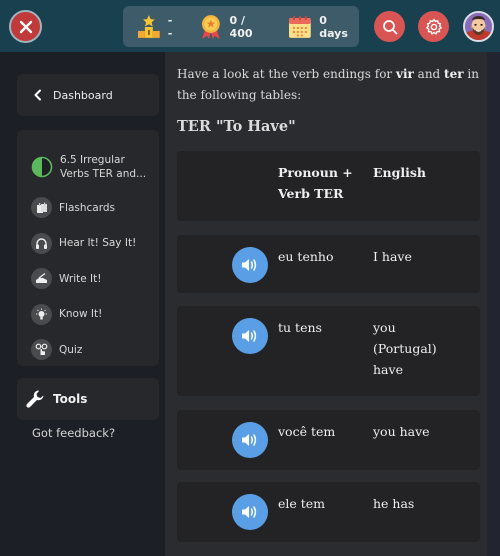 The width and height of the screenshot is (500, 556). I want to click on medal-icon, so click(210, 26).